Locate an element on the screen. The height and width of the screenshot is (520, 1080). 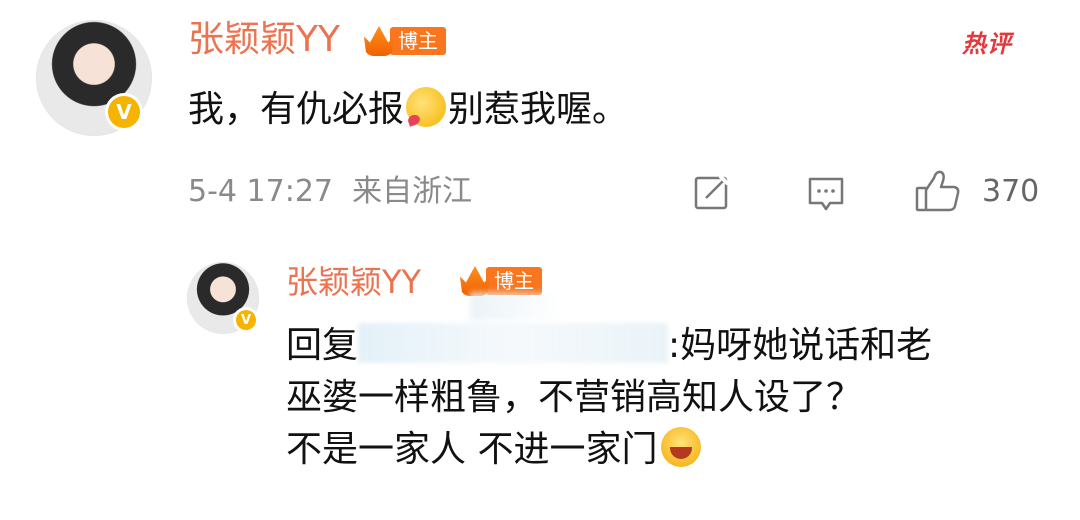
reply-line-3-text: 不是一家人 不进一家门 is located at coordinates (472, 449).